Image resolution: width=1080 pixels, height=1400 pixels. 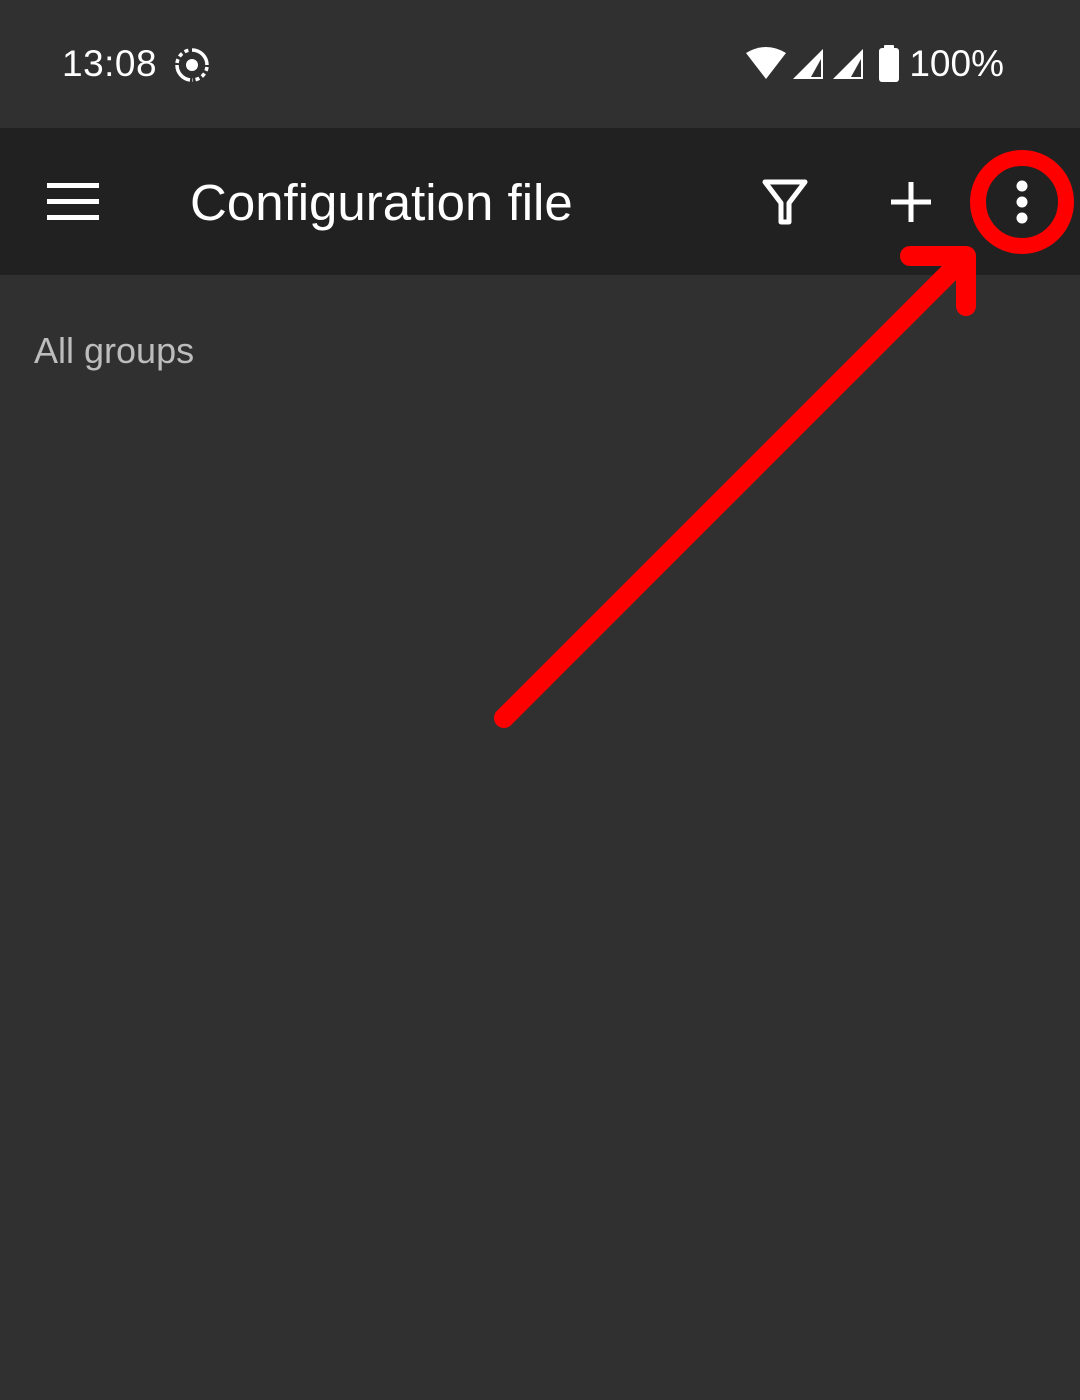 I want to click on battery-percent: 100%, so click(x=956, y=63).